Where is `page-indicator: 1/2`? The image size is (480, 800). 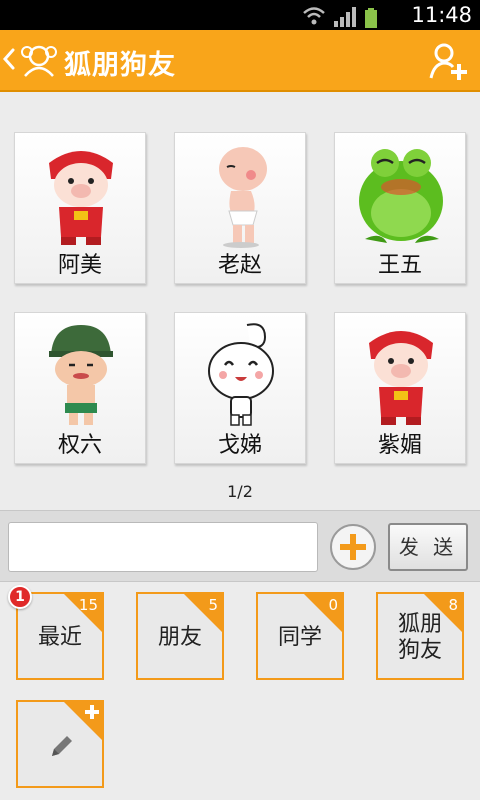 page-indicator: 1/2 is located at coordinates (240, 491).